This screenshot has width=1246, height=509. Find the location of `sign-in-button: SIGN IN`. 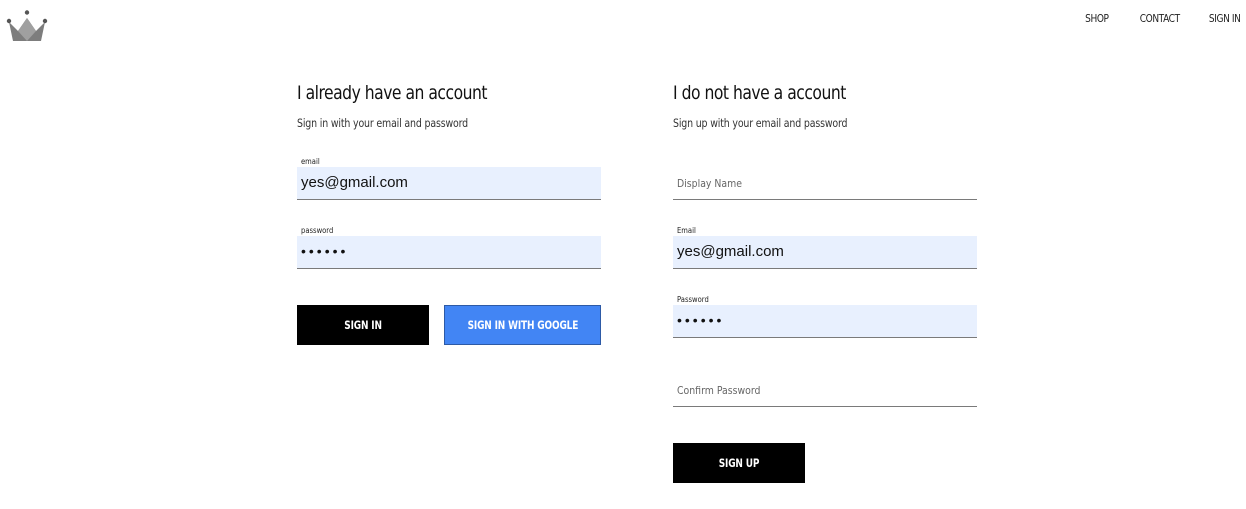

sign-in-button: SIGN IN is located at coordinates (363, 325).